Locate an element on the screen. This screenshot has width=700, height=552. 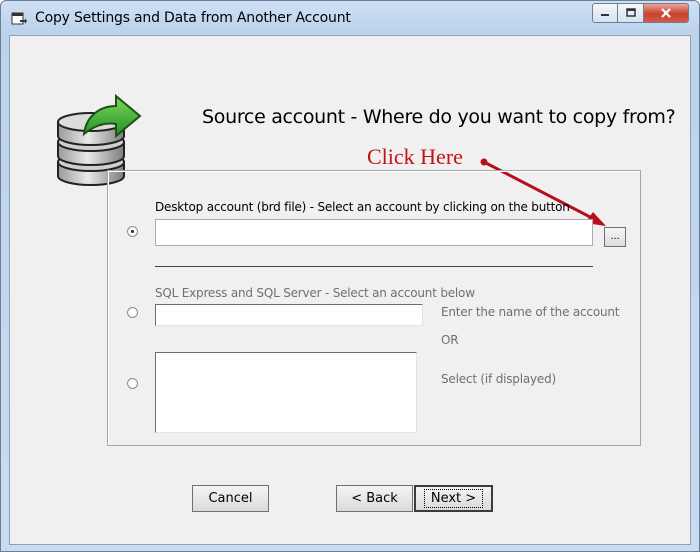
caption-buttons is located at coordinates (640, 13).